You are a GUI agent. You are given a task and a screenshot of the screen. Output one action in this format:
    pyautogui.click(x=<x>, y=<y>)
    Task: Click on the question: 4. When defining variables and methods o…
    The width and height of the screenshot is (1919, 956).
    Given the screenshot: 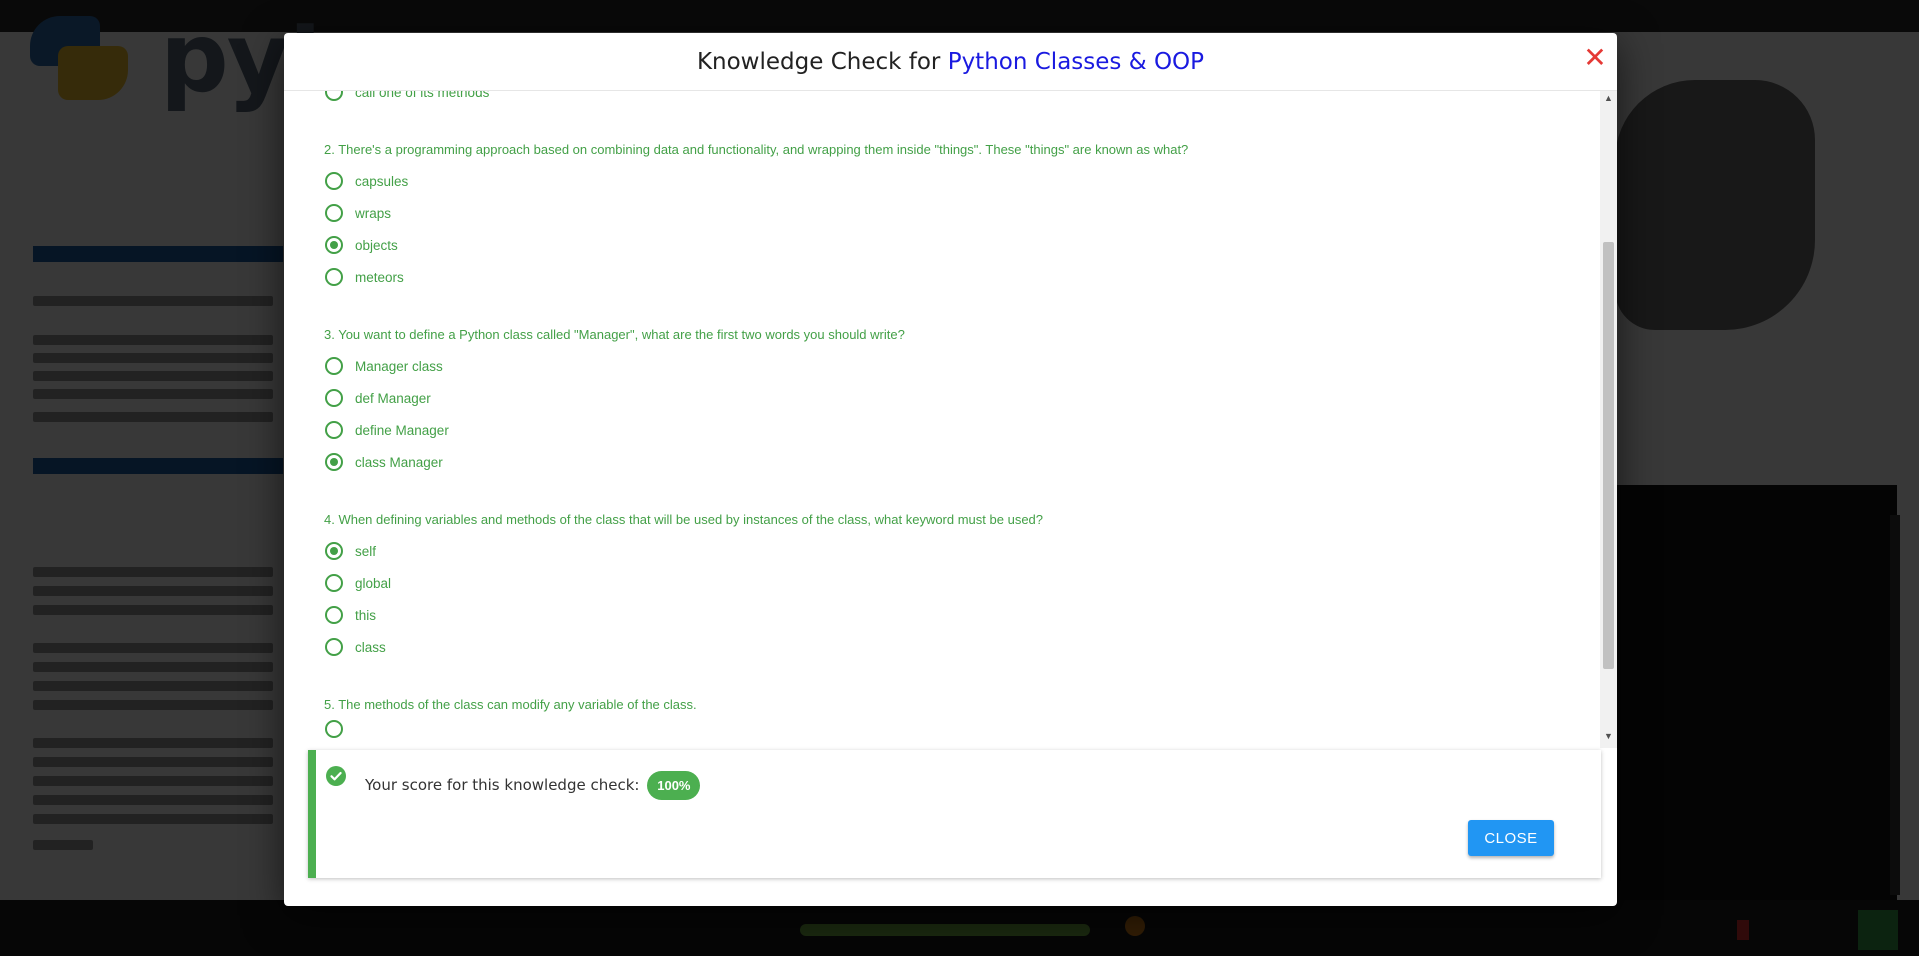 What is the action you would take?
    pyautogui.click(x=949, y=587)
    